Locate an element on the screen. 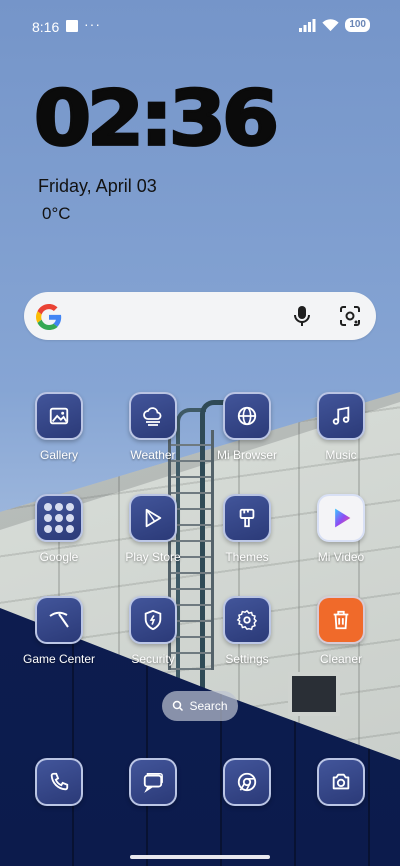  clock-time: 02:36 is located at coordinates (156, 119).